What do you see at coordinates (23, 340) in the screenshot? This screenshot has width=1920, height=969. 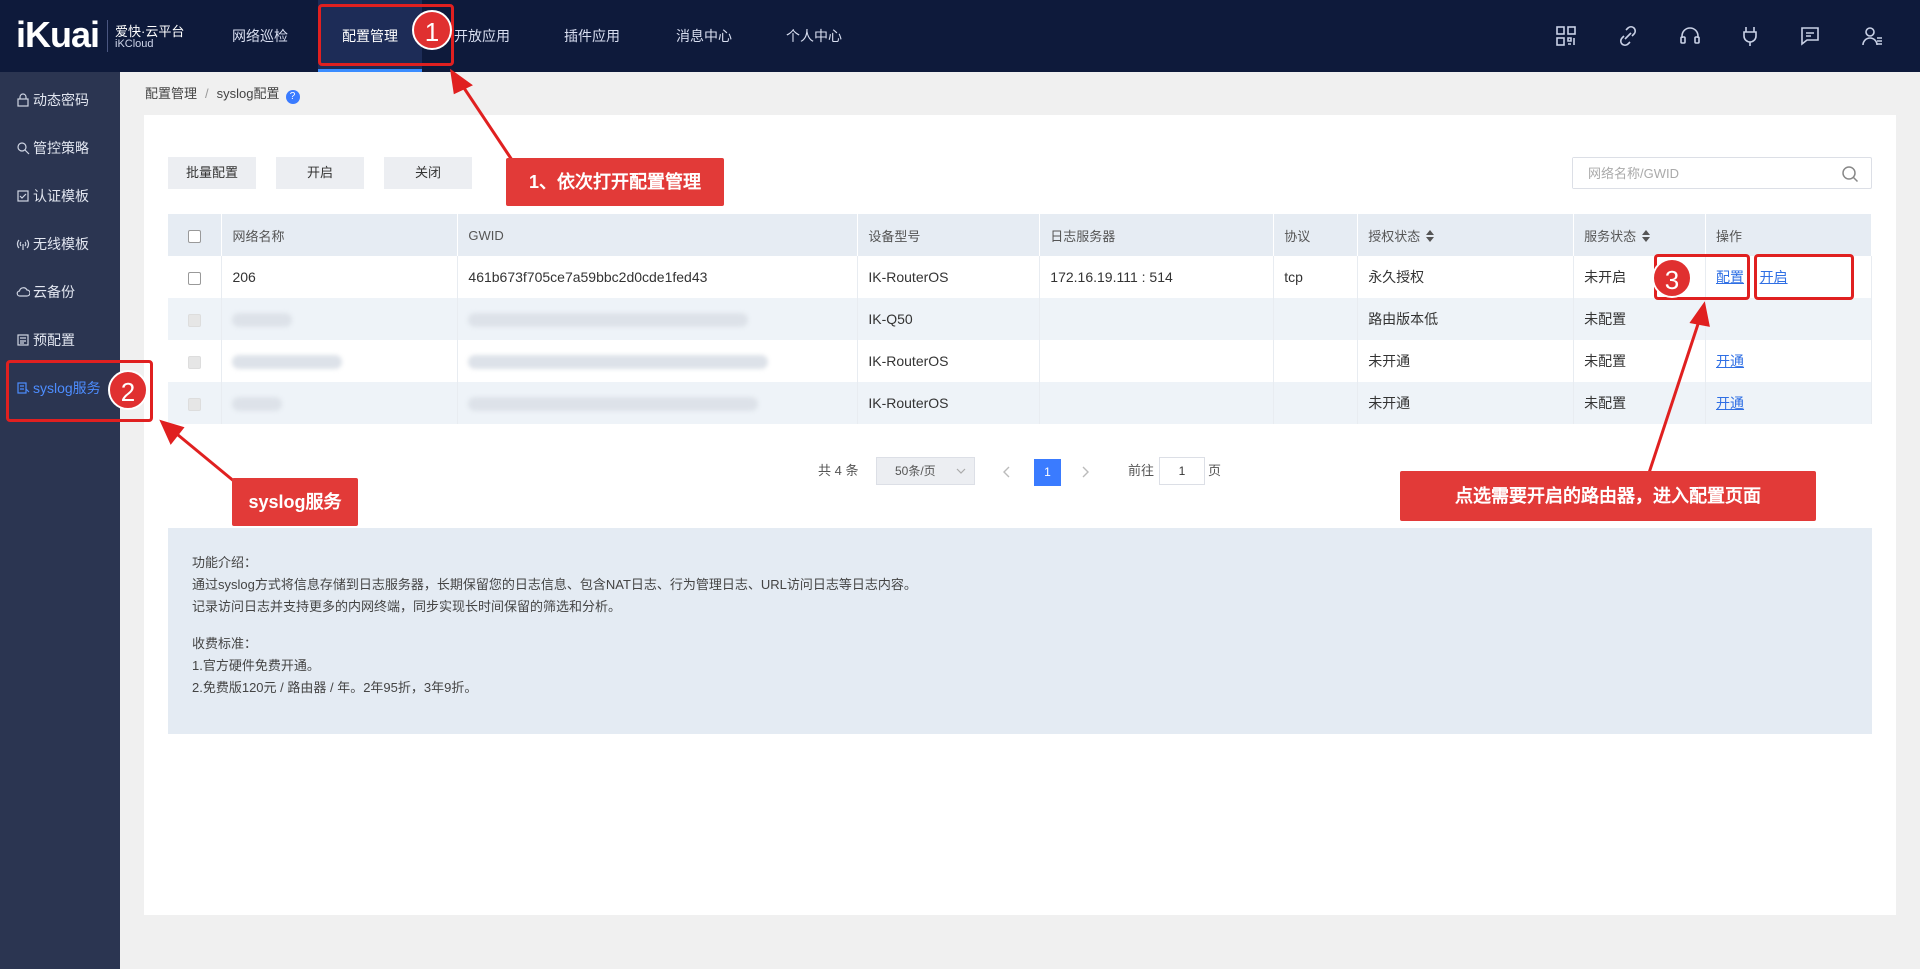 I see `preconfig-icon` at bounding box center [23, 340].